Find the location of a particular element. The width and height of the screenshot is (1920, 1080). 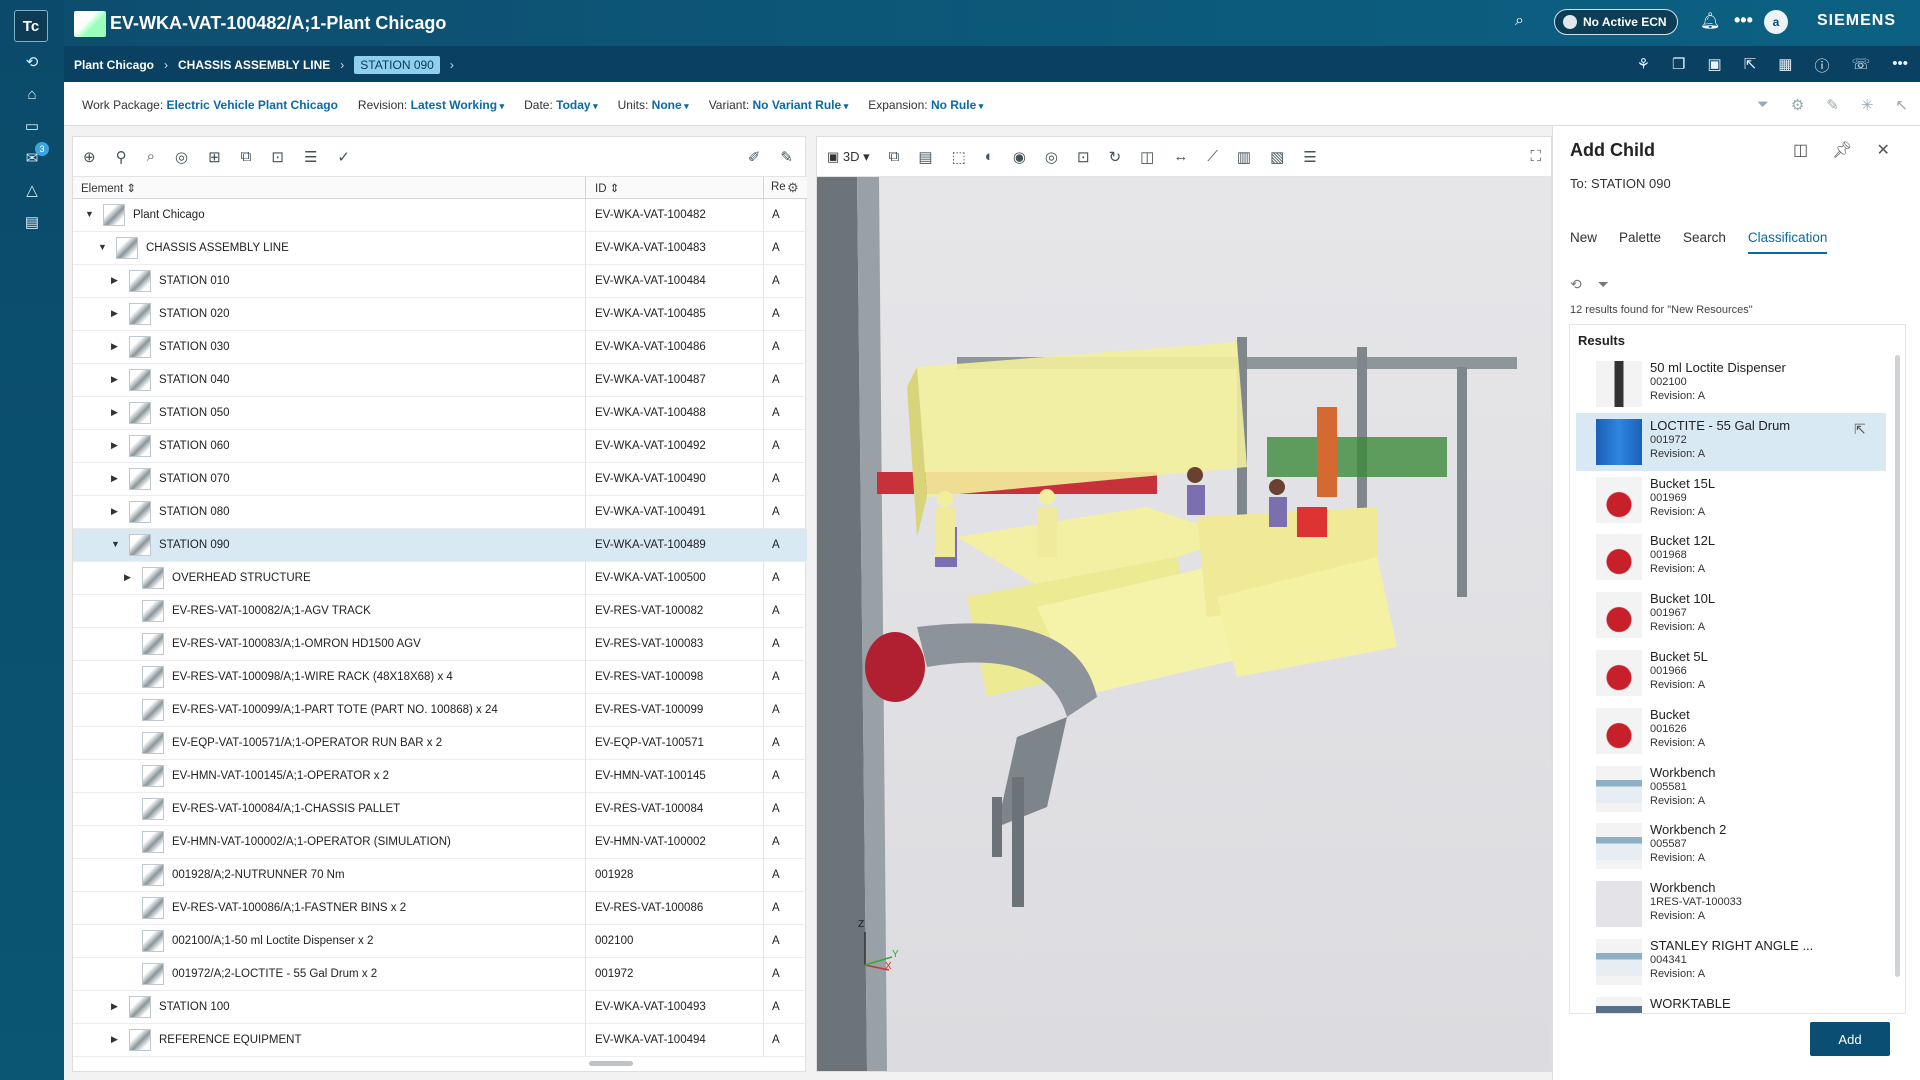

spark-icon: ✳ is located at coordinates (1867, 105).